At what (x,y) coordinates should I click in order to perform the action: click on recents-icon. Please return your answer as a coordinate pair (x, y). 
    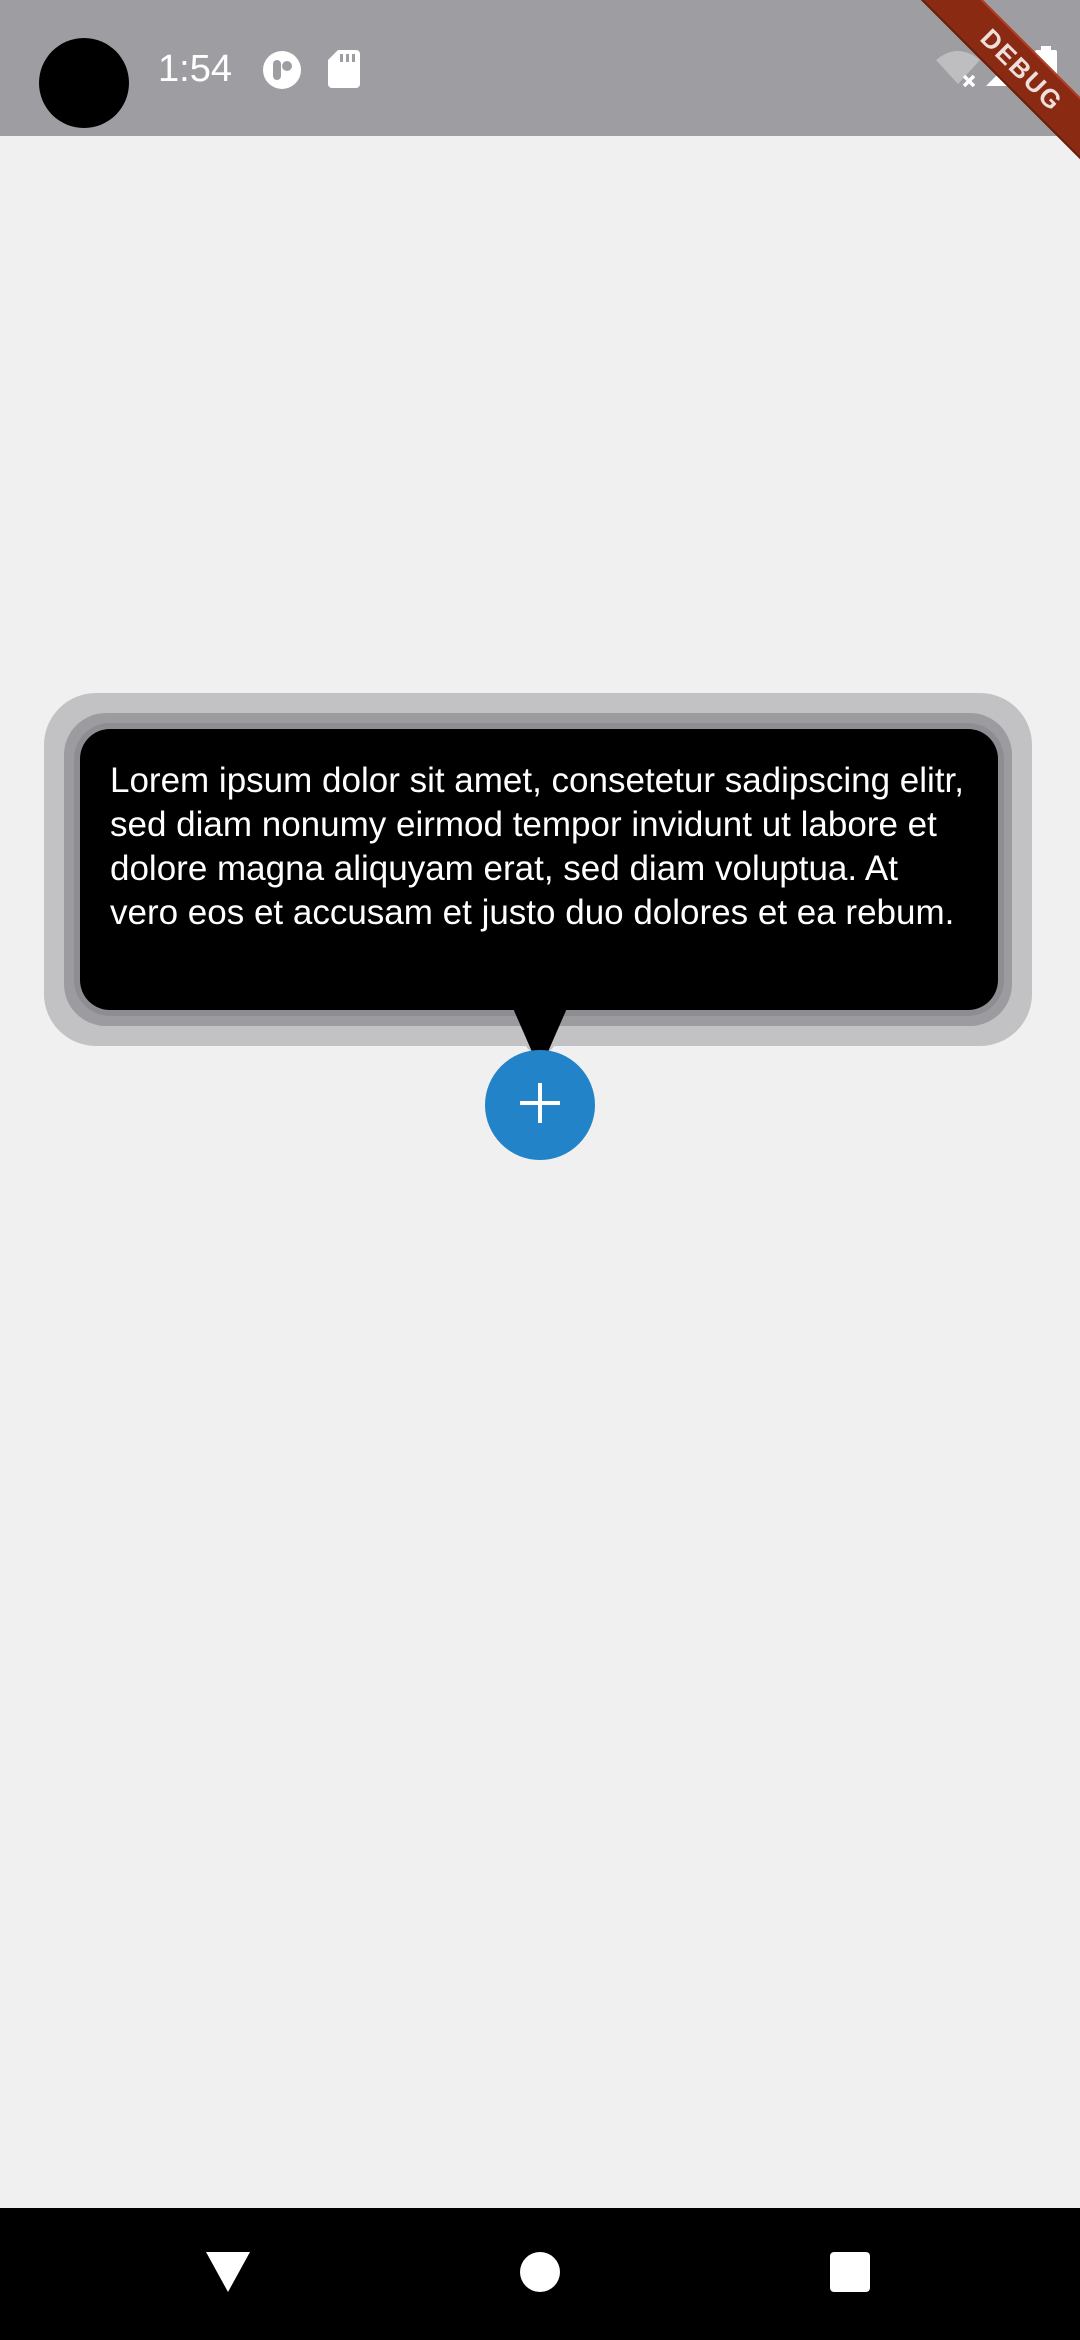
    Looking at the image, I should click on (850, 2274).